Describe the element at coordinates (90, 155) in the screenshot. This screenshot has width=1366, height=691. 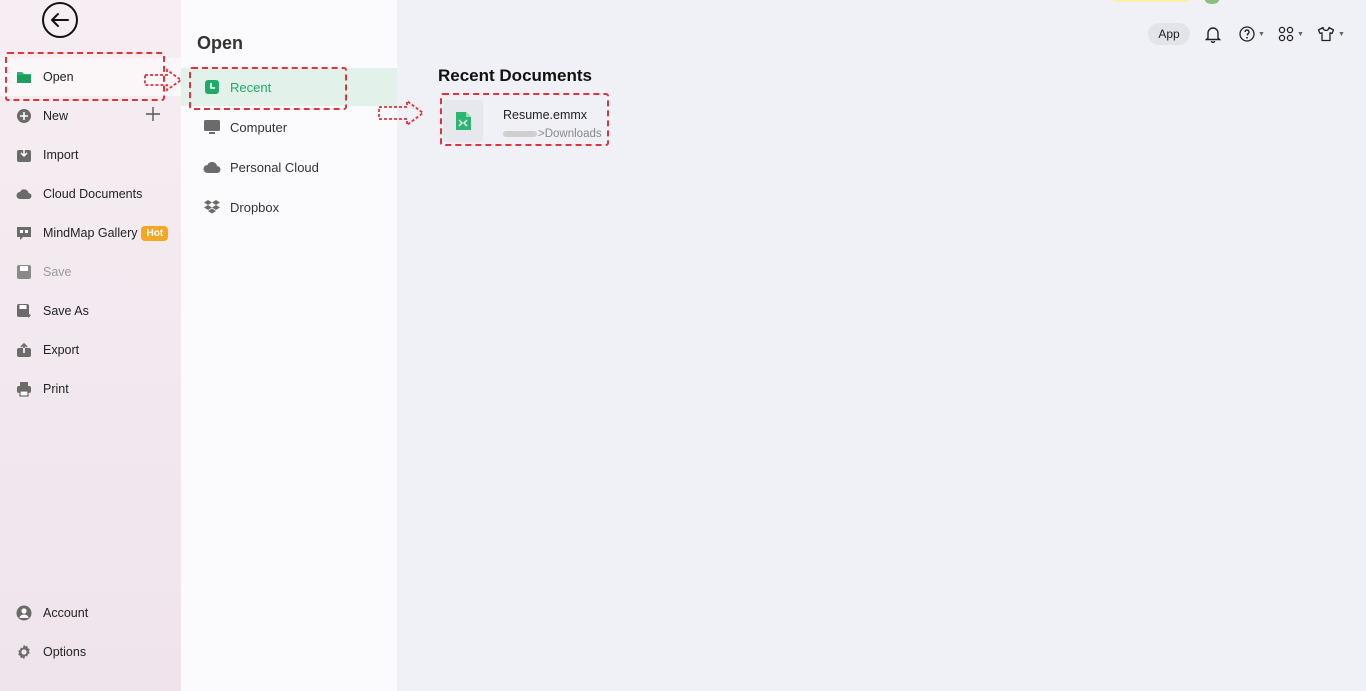
I see `sidebar-item-import: Import` at that location.